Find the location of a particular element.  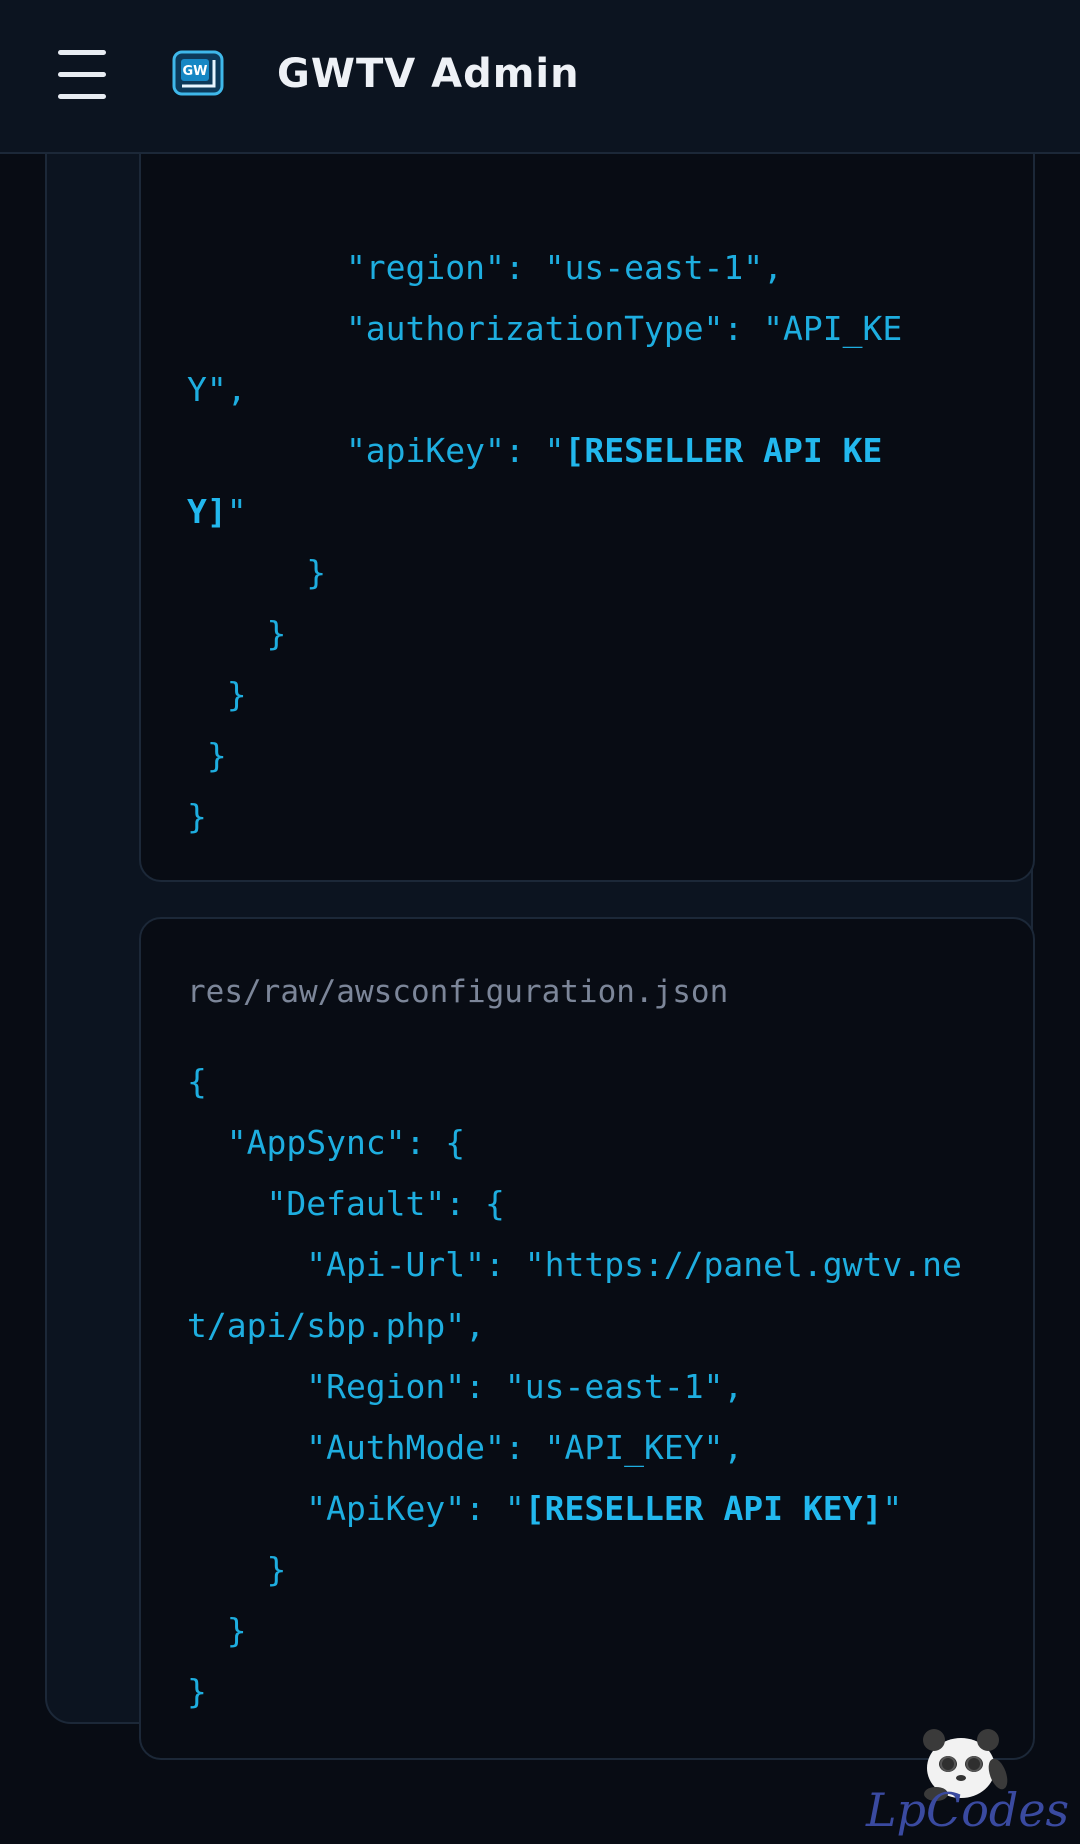

file-path-label: res/raw/awsconfiguration.json is located at coordinates (458, 992).